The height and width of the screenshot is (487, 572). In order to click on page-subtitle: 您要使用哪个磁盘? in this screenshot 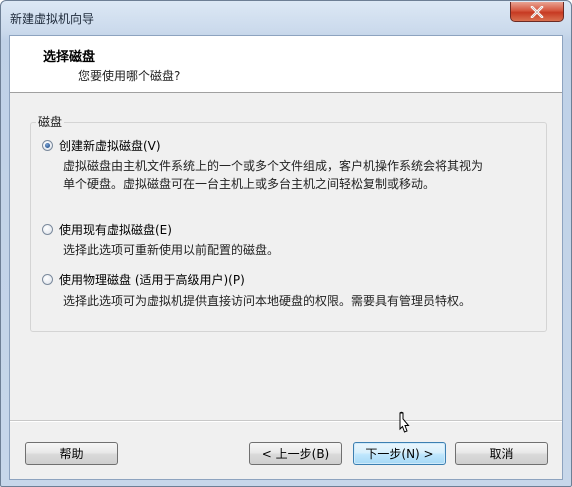, I will do `click(129, 76)`.